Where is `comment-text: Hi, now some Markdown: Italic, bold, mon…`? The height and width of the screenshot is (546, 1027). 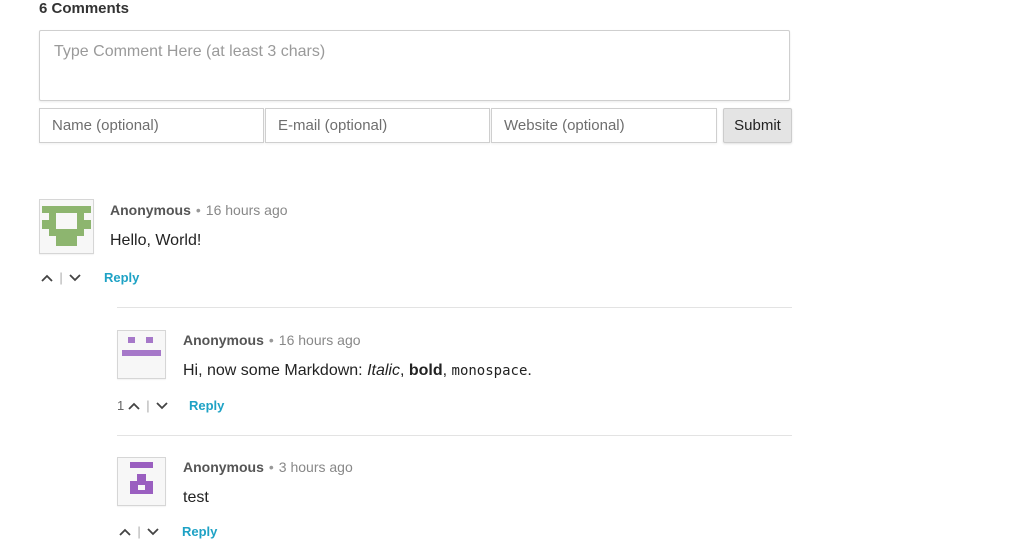 comment-text: Hi, now some Markdown: Italic, bold, mon… is located at coordinates (357, 371).